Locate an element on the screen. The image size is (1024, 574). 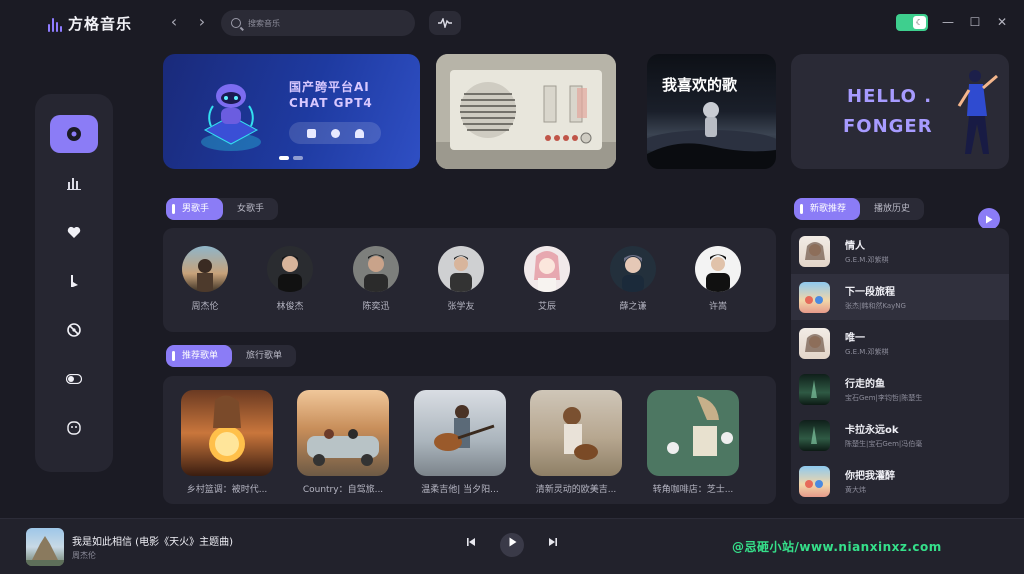
sidebar-item-profile is located at coordinates (74, 428).